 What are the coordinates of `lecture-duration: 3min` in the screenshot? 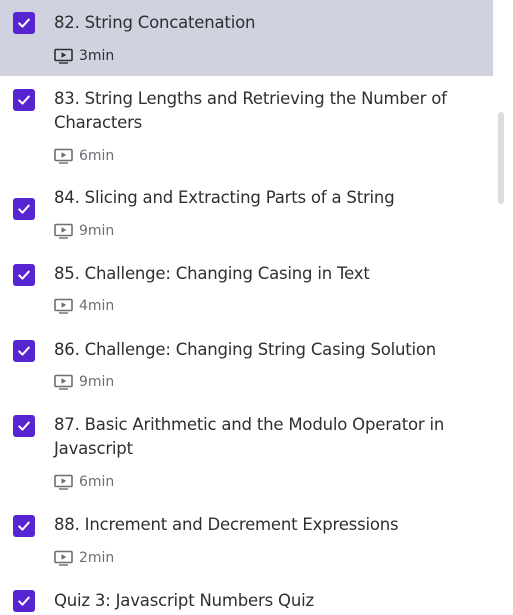 It's located at (97, 56).